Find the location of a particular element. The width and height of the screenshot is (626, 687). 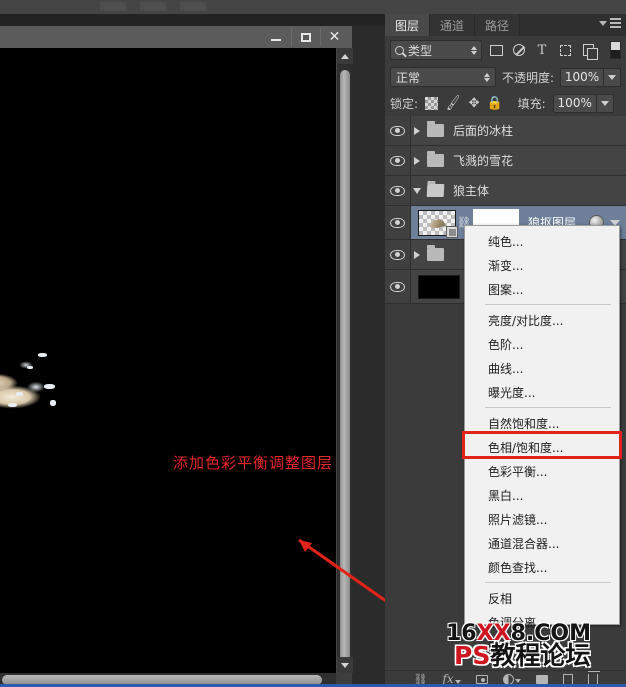

filter-enable-toggle is located at coordinates (615, 50).